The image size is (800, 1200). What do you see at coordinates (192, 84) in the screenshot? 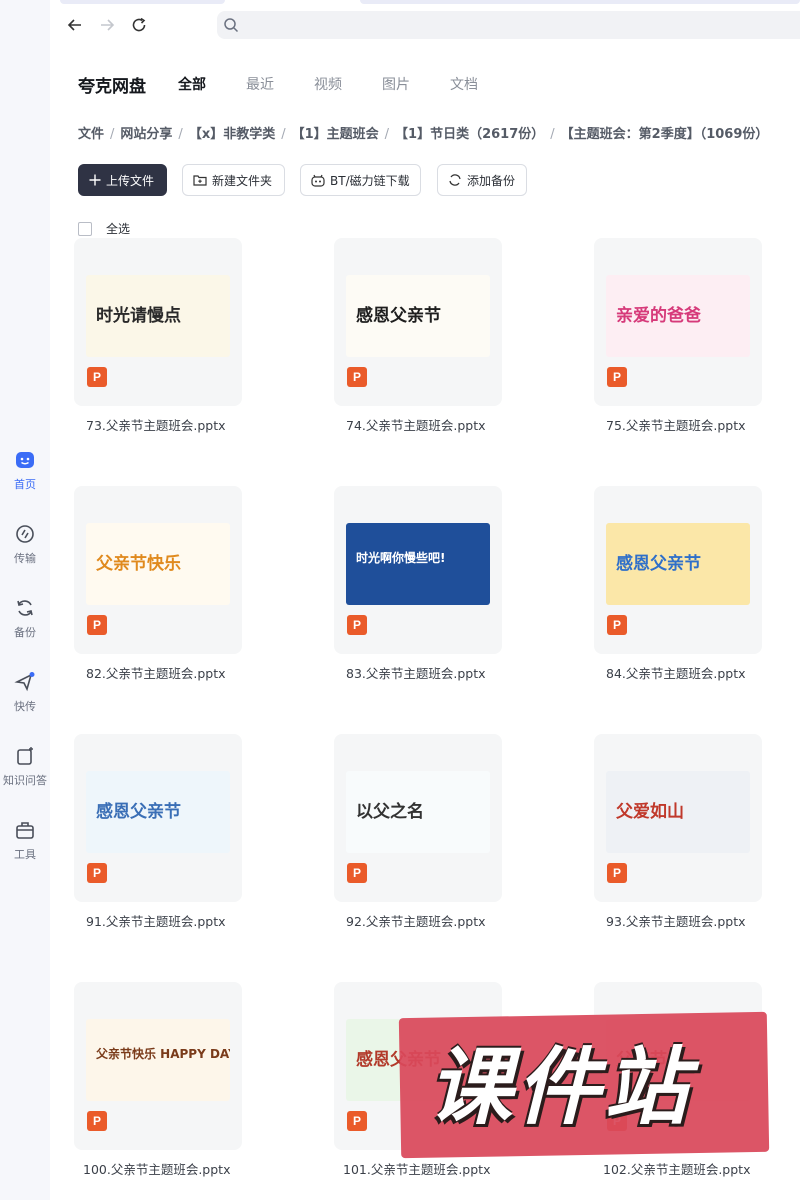
I see `tab-all: 全部` at bounding box center [192, 84].